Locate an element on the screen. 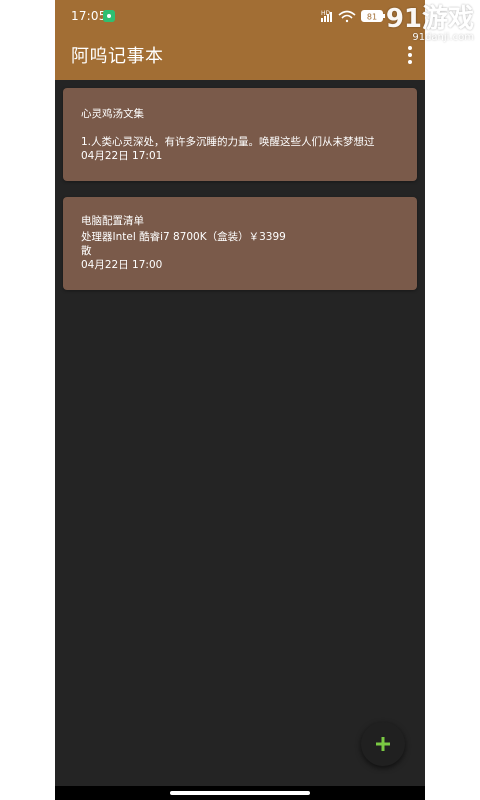  navigation-bar is located at coordinates (240, 793).